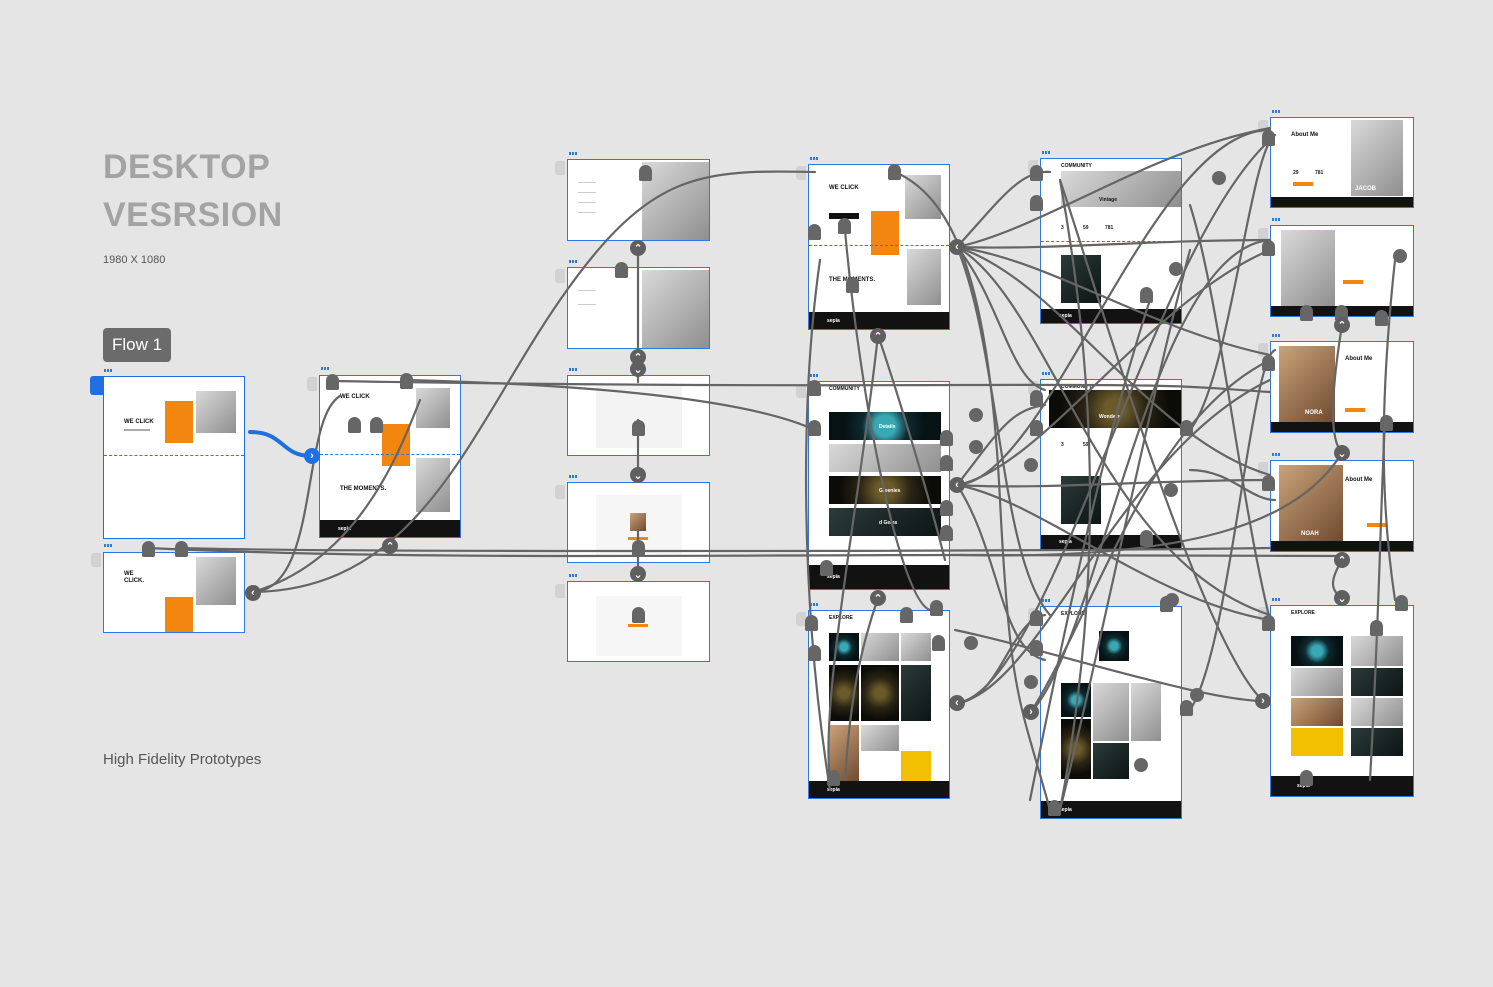  What do you see at coordinates (390, 456) in the screenshot?
I see `artboard-home-scrolled: WE CLICK THE MOMENTS. sepia` at bounding box center [390, 456].